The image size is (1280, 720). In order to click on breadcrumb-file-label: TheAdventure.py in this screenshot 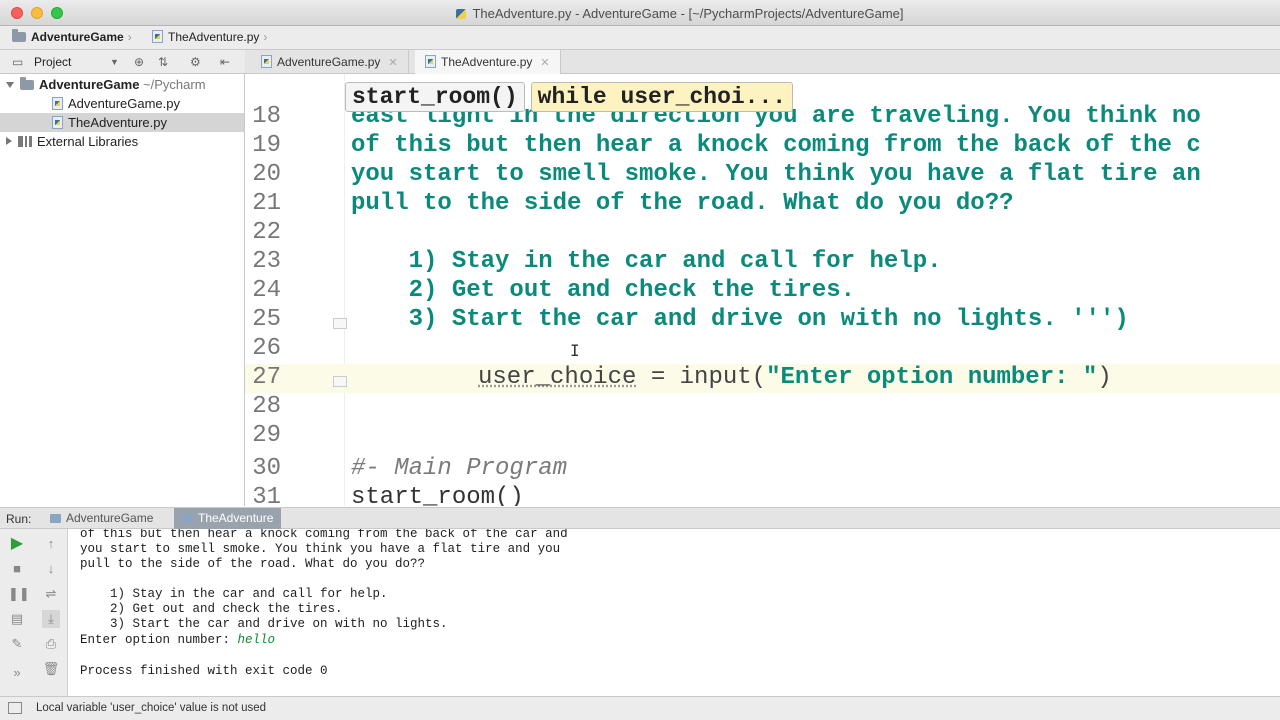, I will do `click(214, 37)`.